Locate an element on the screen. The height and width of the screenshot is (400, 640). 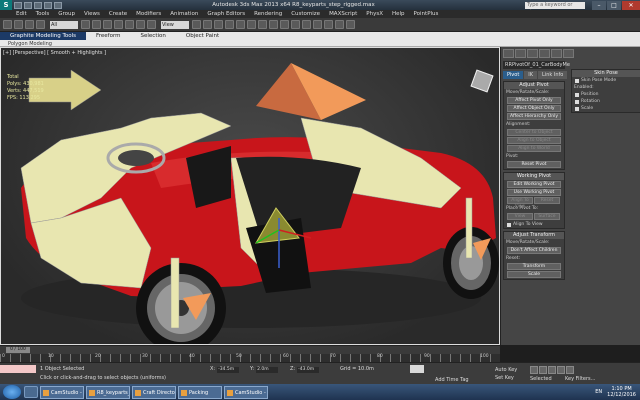
modify-tab-icon is located at coordinates (520, 53).